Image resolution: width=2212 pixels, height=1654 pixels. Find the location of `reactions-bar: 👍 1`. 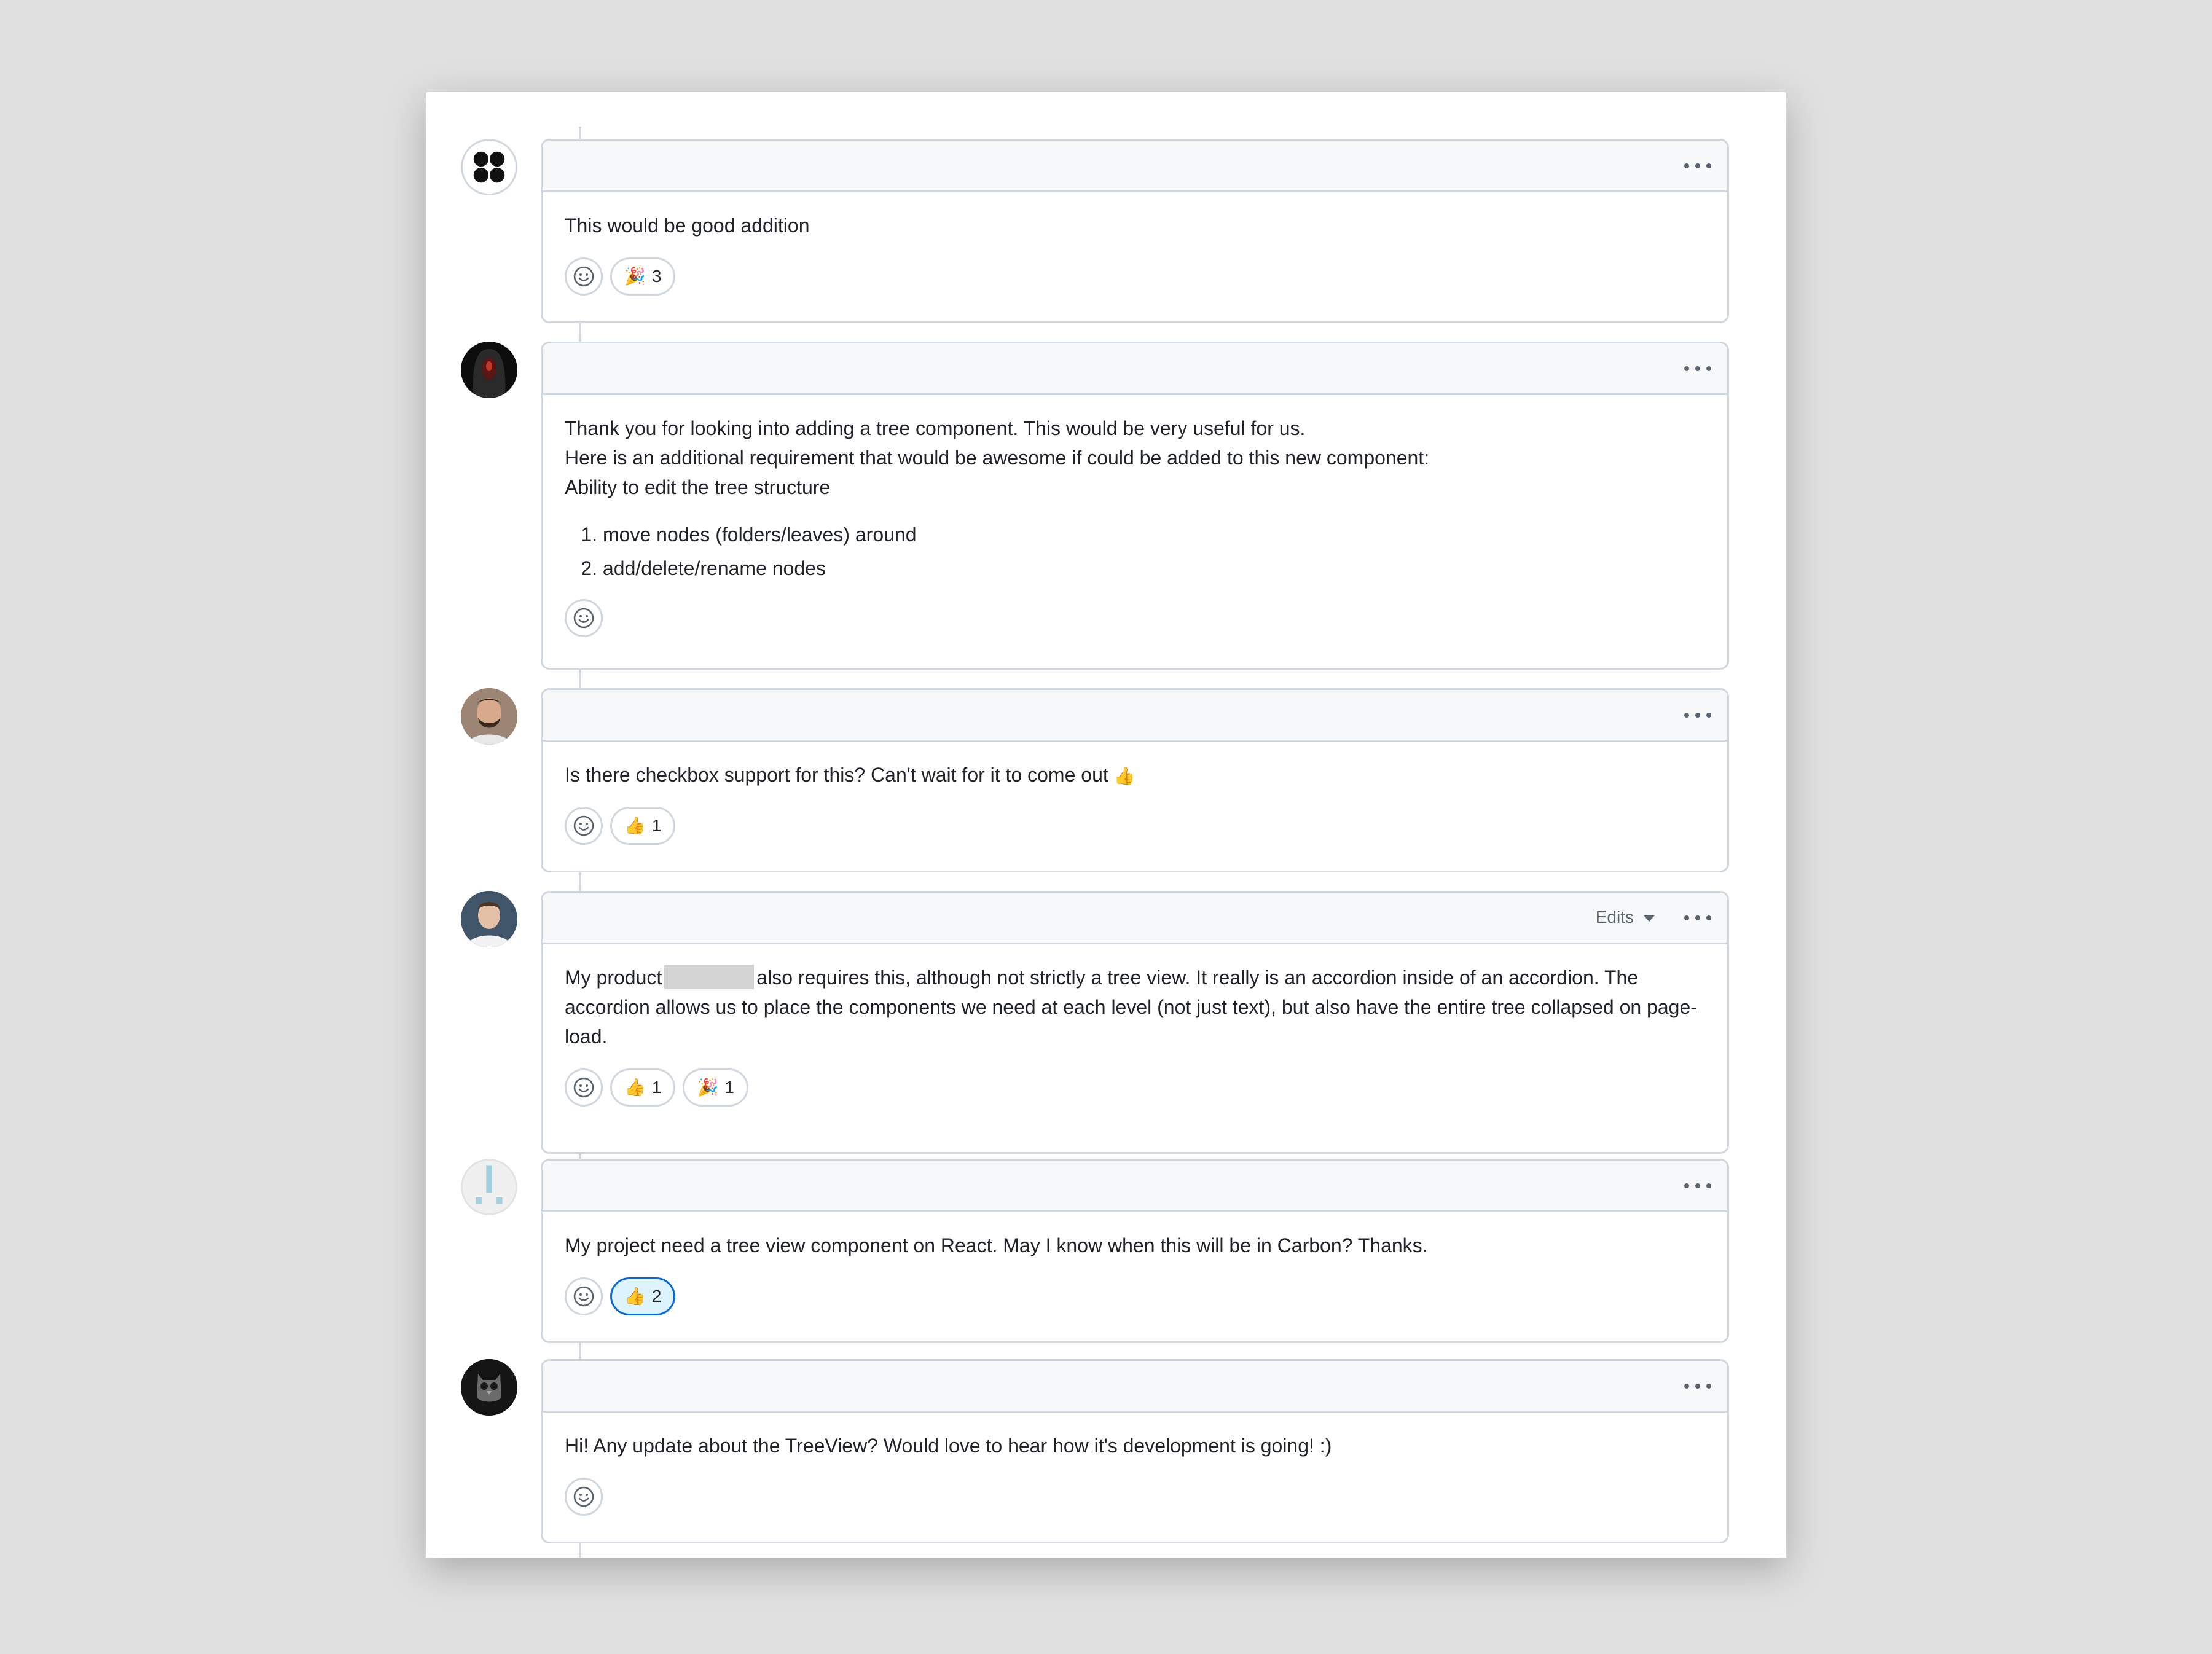

reactions-bar: 👍 1 is located at coordinates (1135, 826).